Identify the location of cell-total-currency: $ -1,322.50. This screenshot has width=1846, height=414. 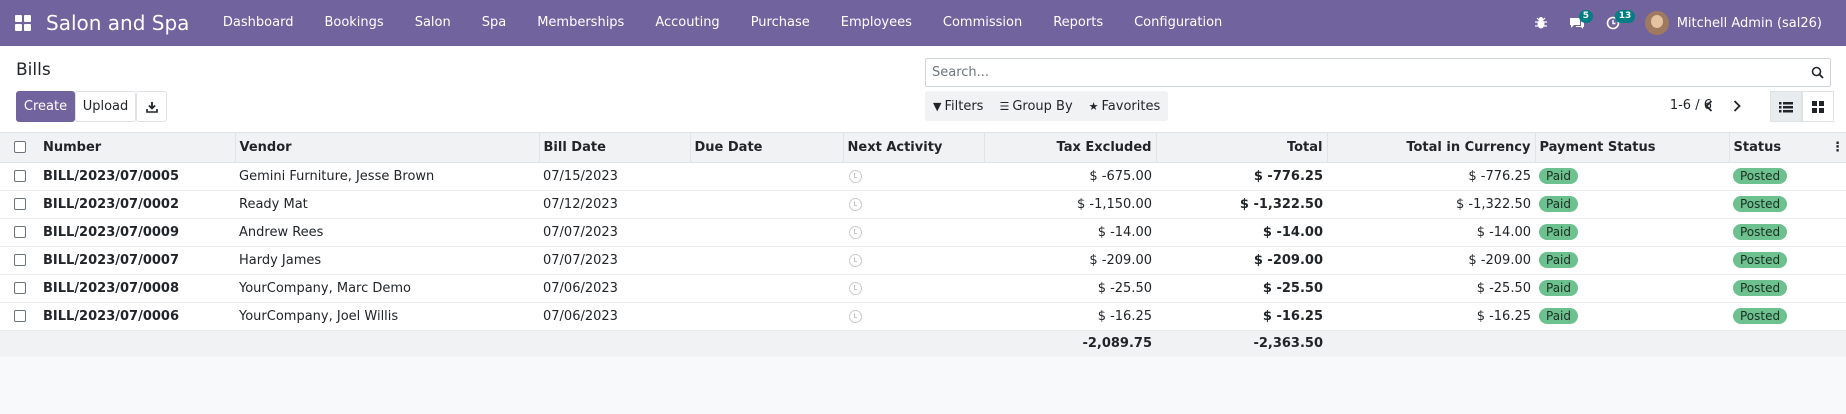
(1431, 204).